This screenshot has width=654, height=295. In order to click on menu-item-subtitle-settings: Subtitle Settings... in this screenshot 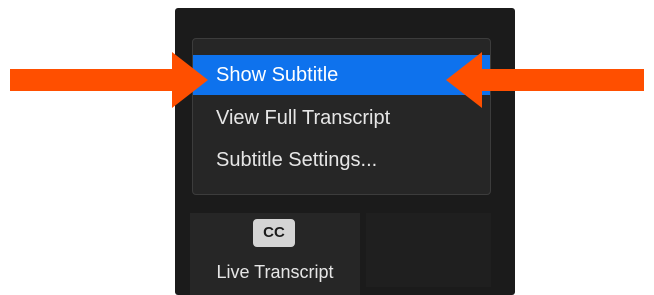, I will do `click(341, 160)`.